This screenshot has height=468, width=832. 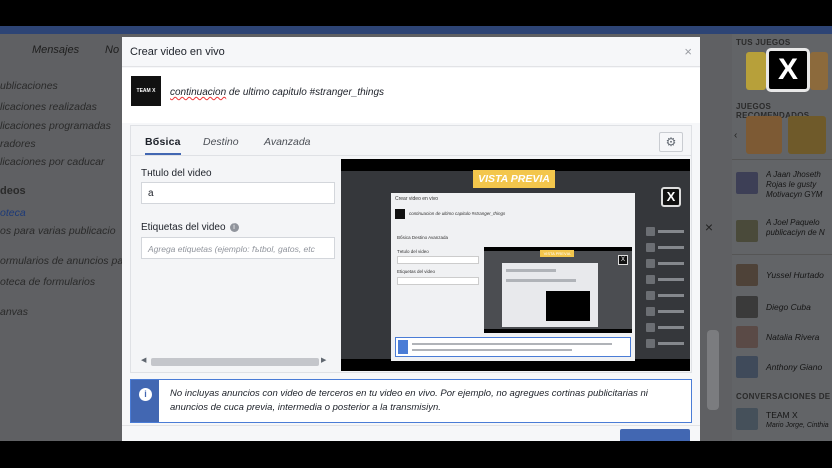 What do you see at coordinates (417, 199) in the screenshot?
I see `preview-dialog-title: Crear video en vivo` at bounding box center [417, 199].